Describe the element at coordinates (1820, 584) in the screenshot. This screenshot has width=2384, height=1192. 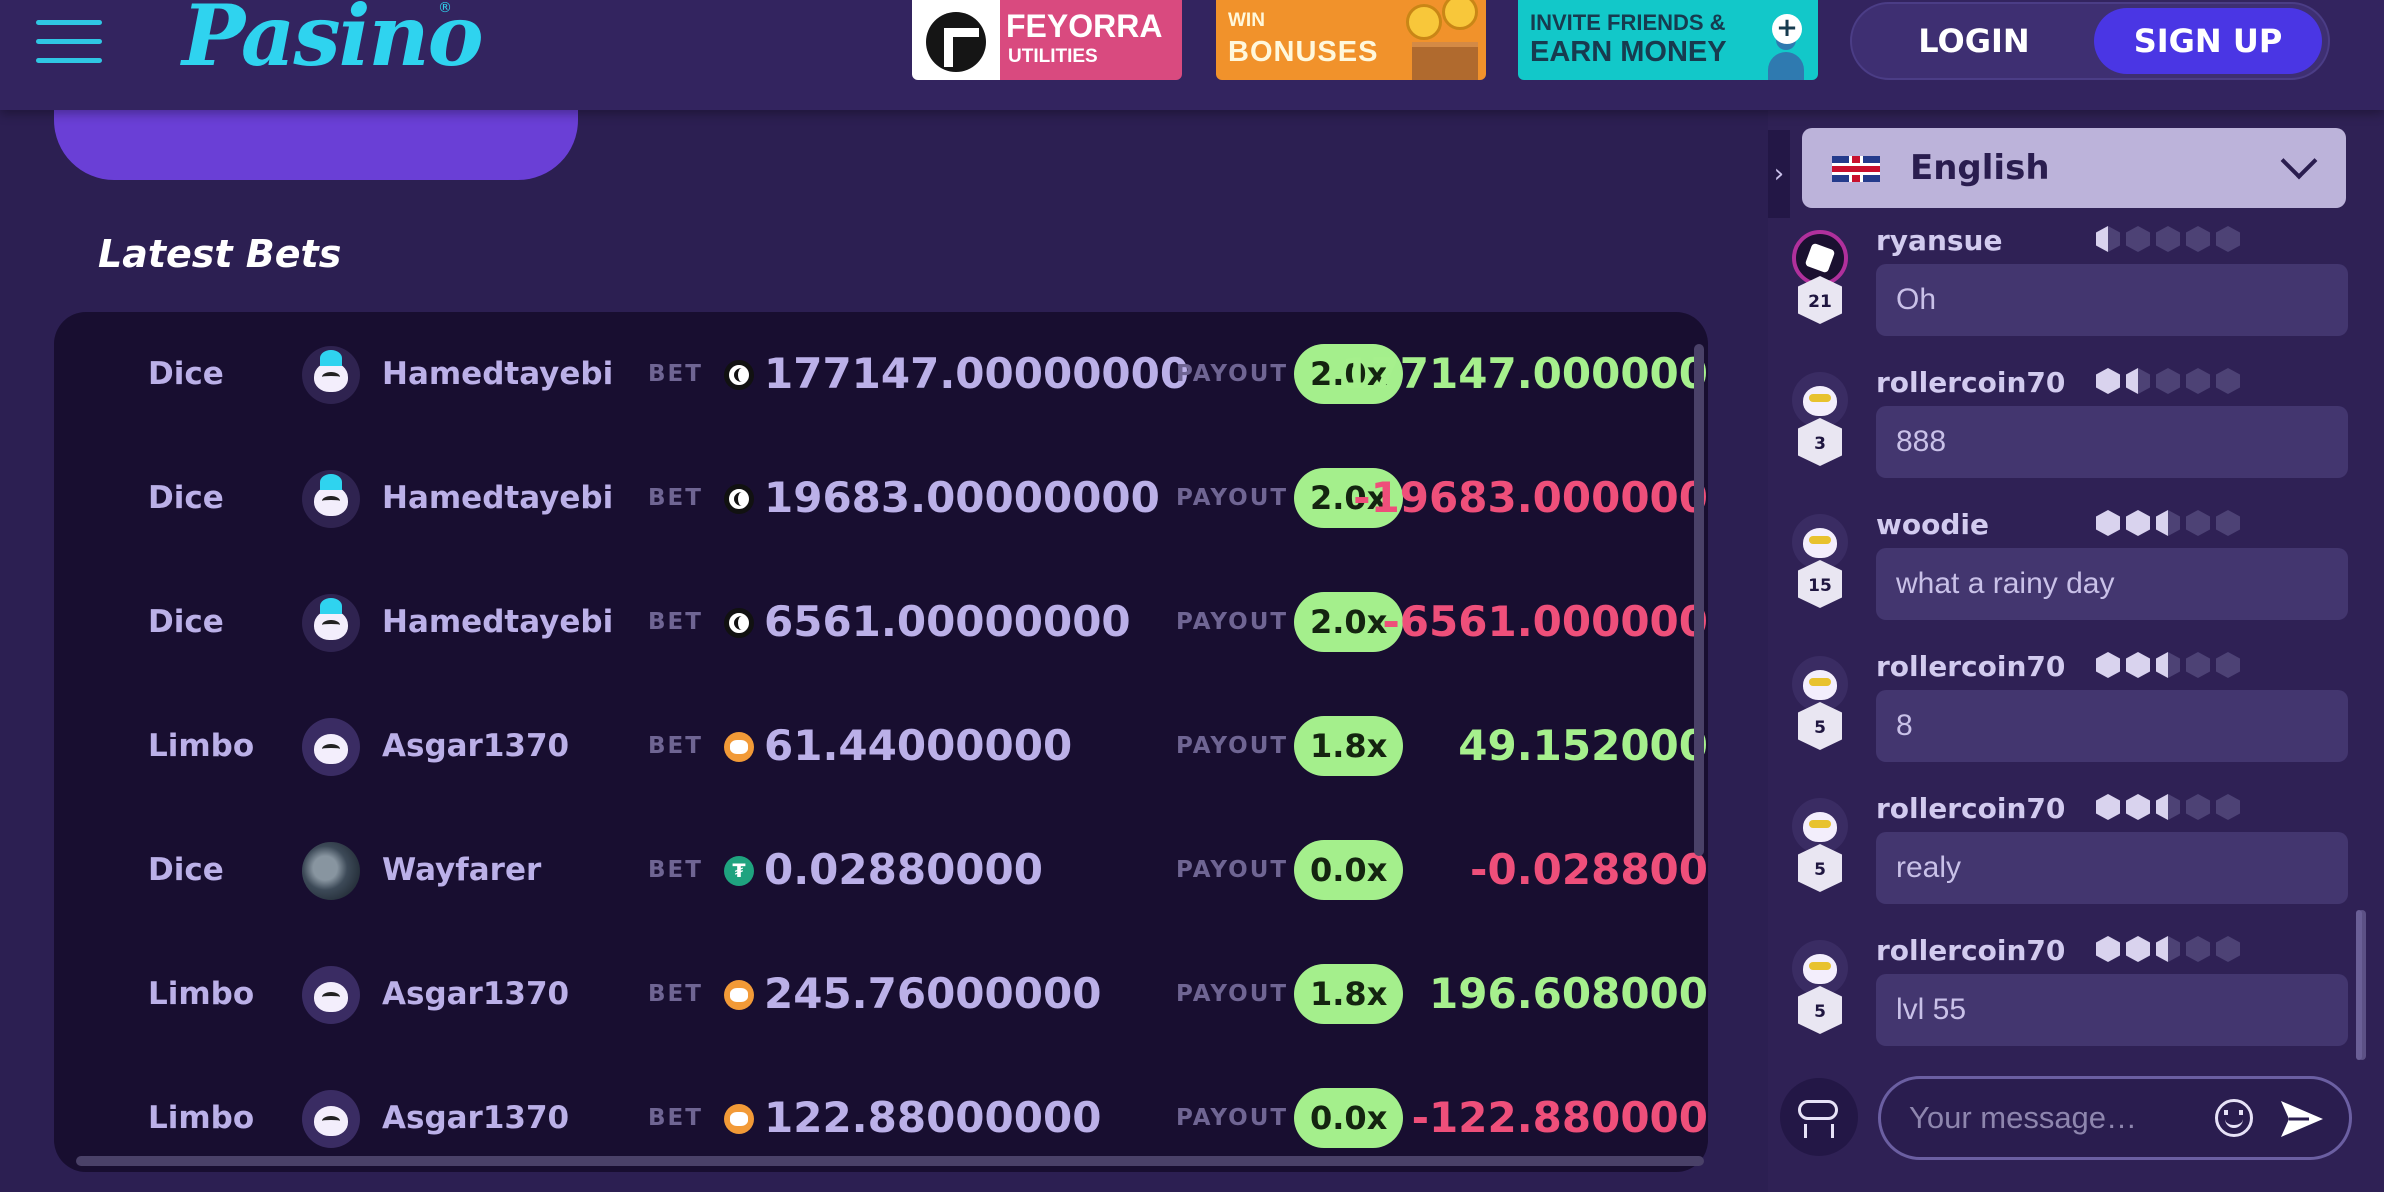
I see `level-badge: 15` at that location.